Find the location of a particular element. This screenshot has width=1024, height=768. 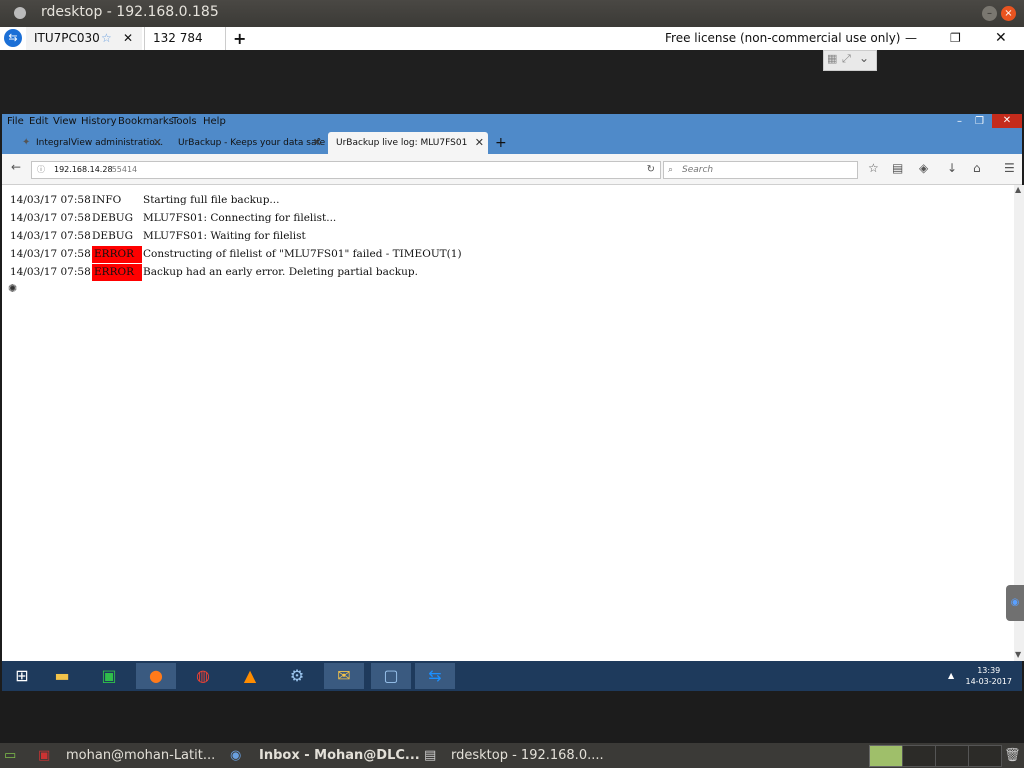

loading-spinner-icon: ✺ is located at coordinates (13, 288).